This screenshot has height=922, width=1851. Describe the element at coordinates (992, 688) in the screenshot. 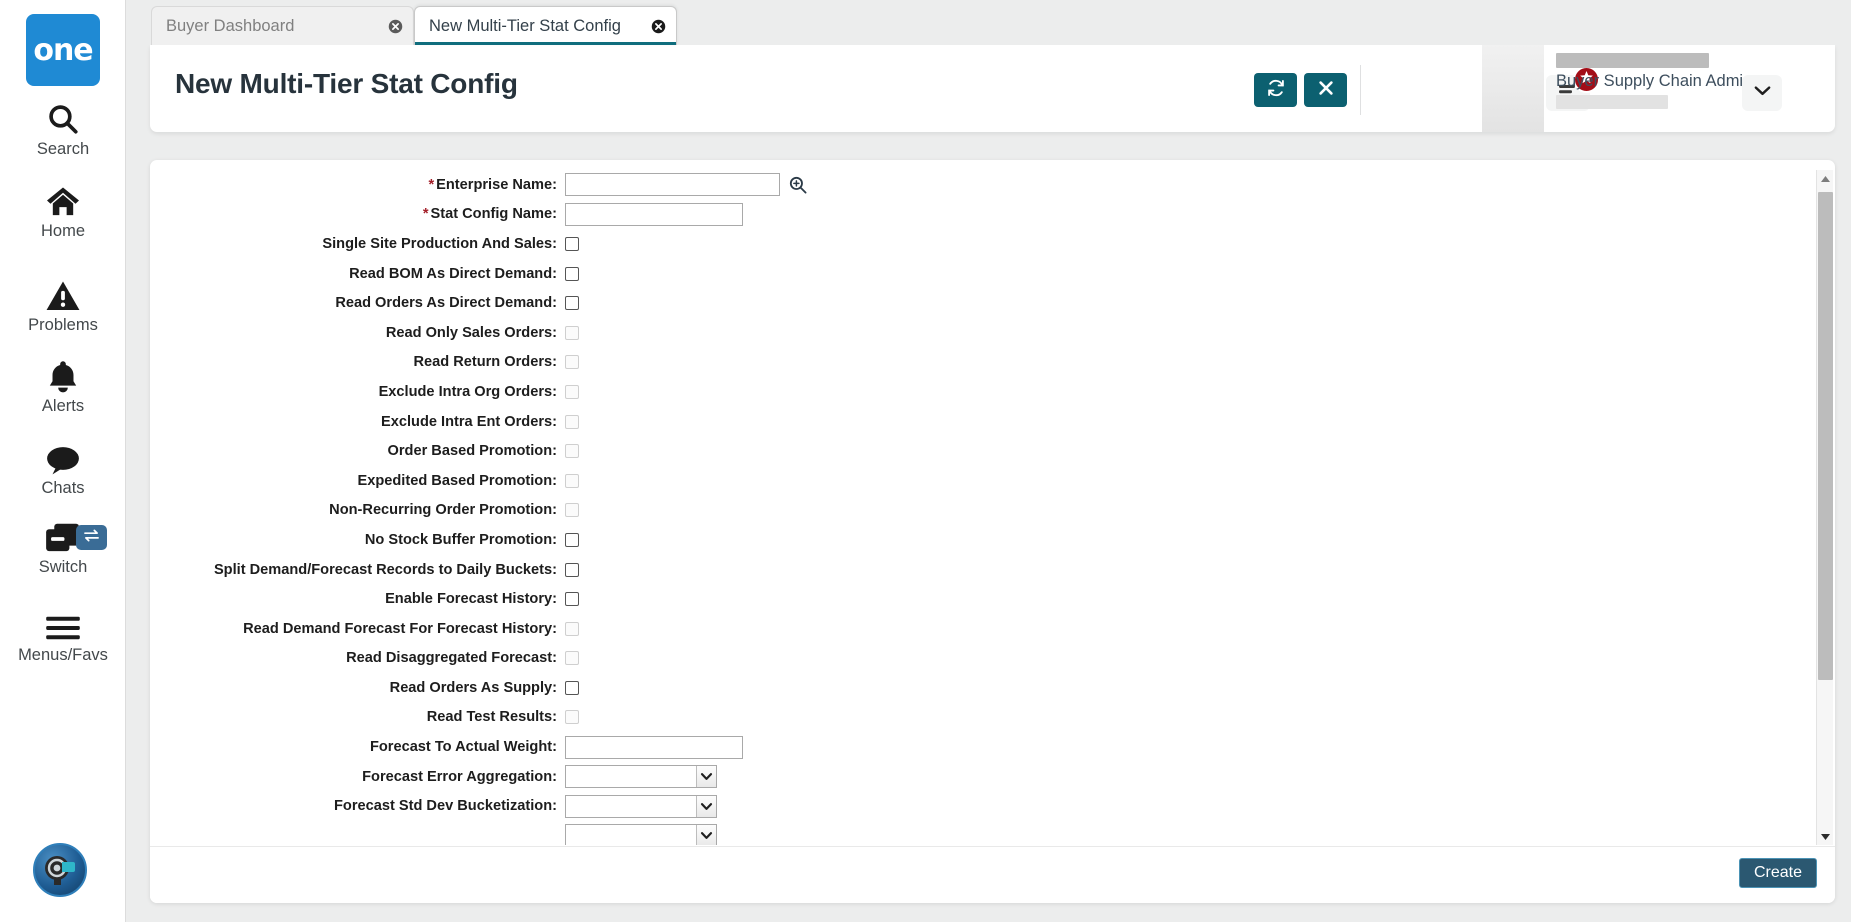

I see `form-row: Read Orders As Supply:` at that location.